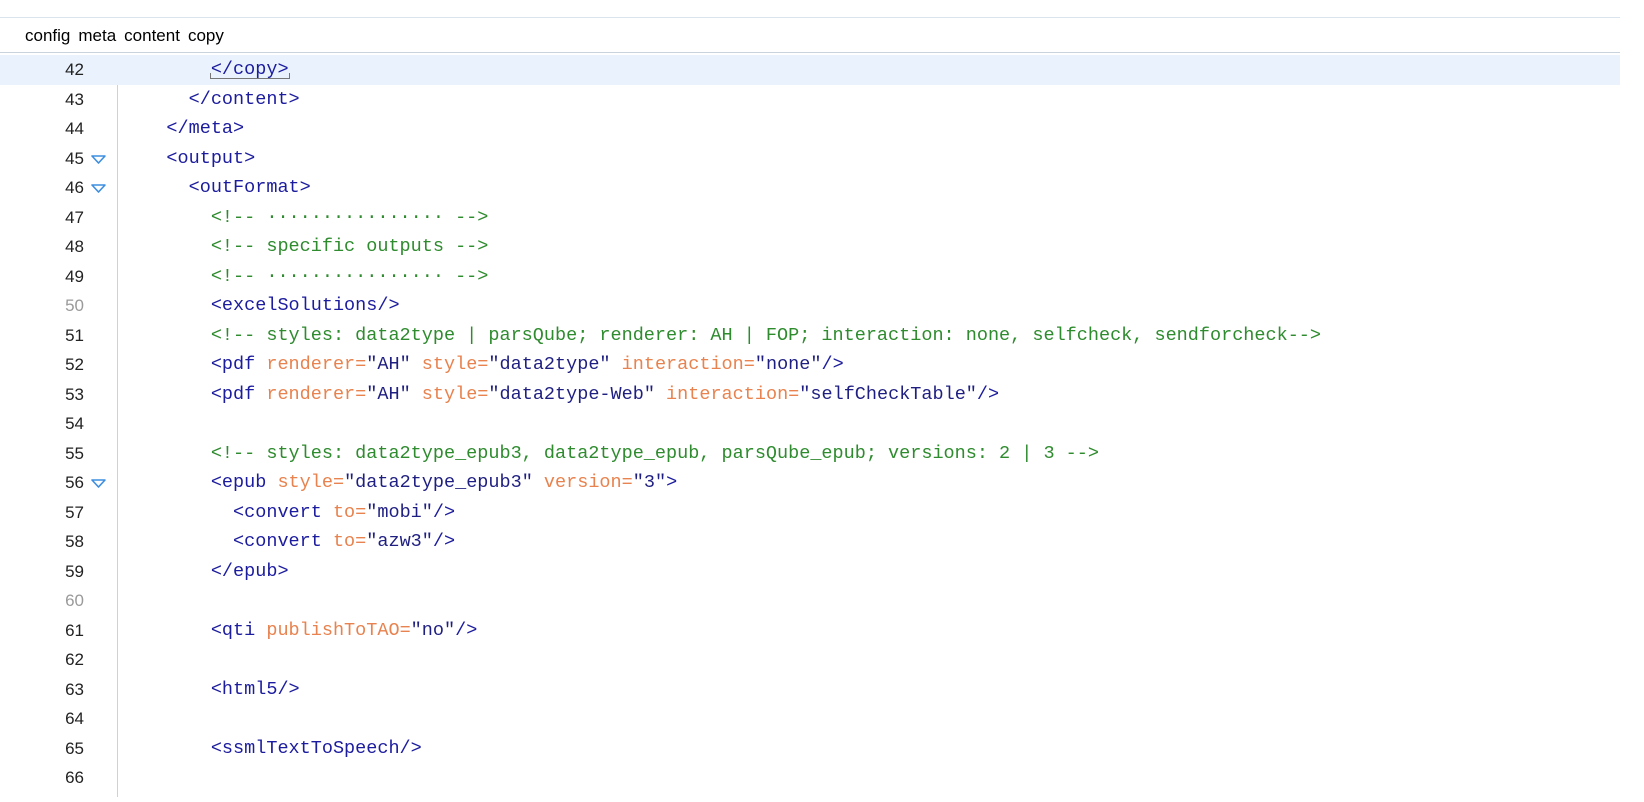 The image size is (1644, 802). Describe the element at coordinates (74, 158) in the screenshot. I see `line-number: 45` at that location.